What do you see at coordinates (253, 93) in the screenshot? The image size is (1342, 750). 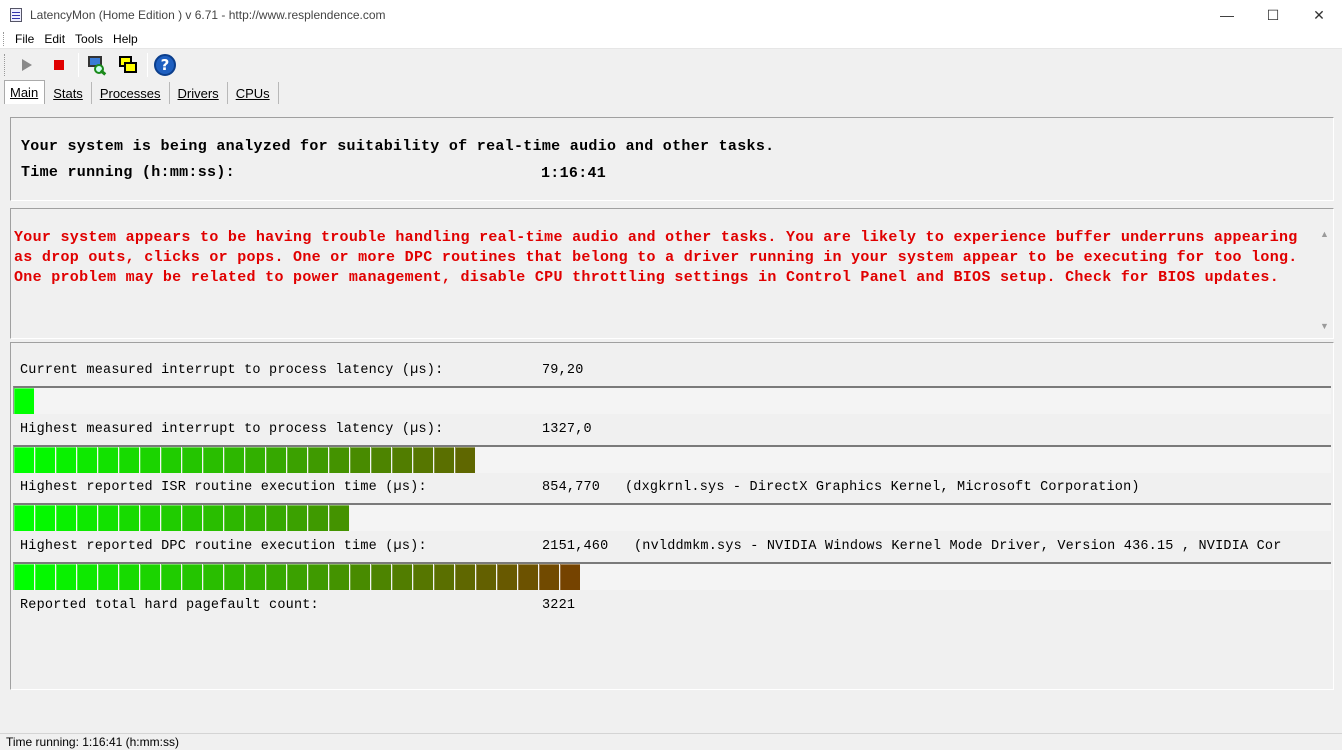 I see `tab-cpus: CPUs` at bounding box center [253, 93].